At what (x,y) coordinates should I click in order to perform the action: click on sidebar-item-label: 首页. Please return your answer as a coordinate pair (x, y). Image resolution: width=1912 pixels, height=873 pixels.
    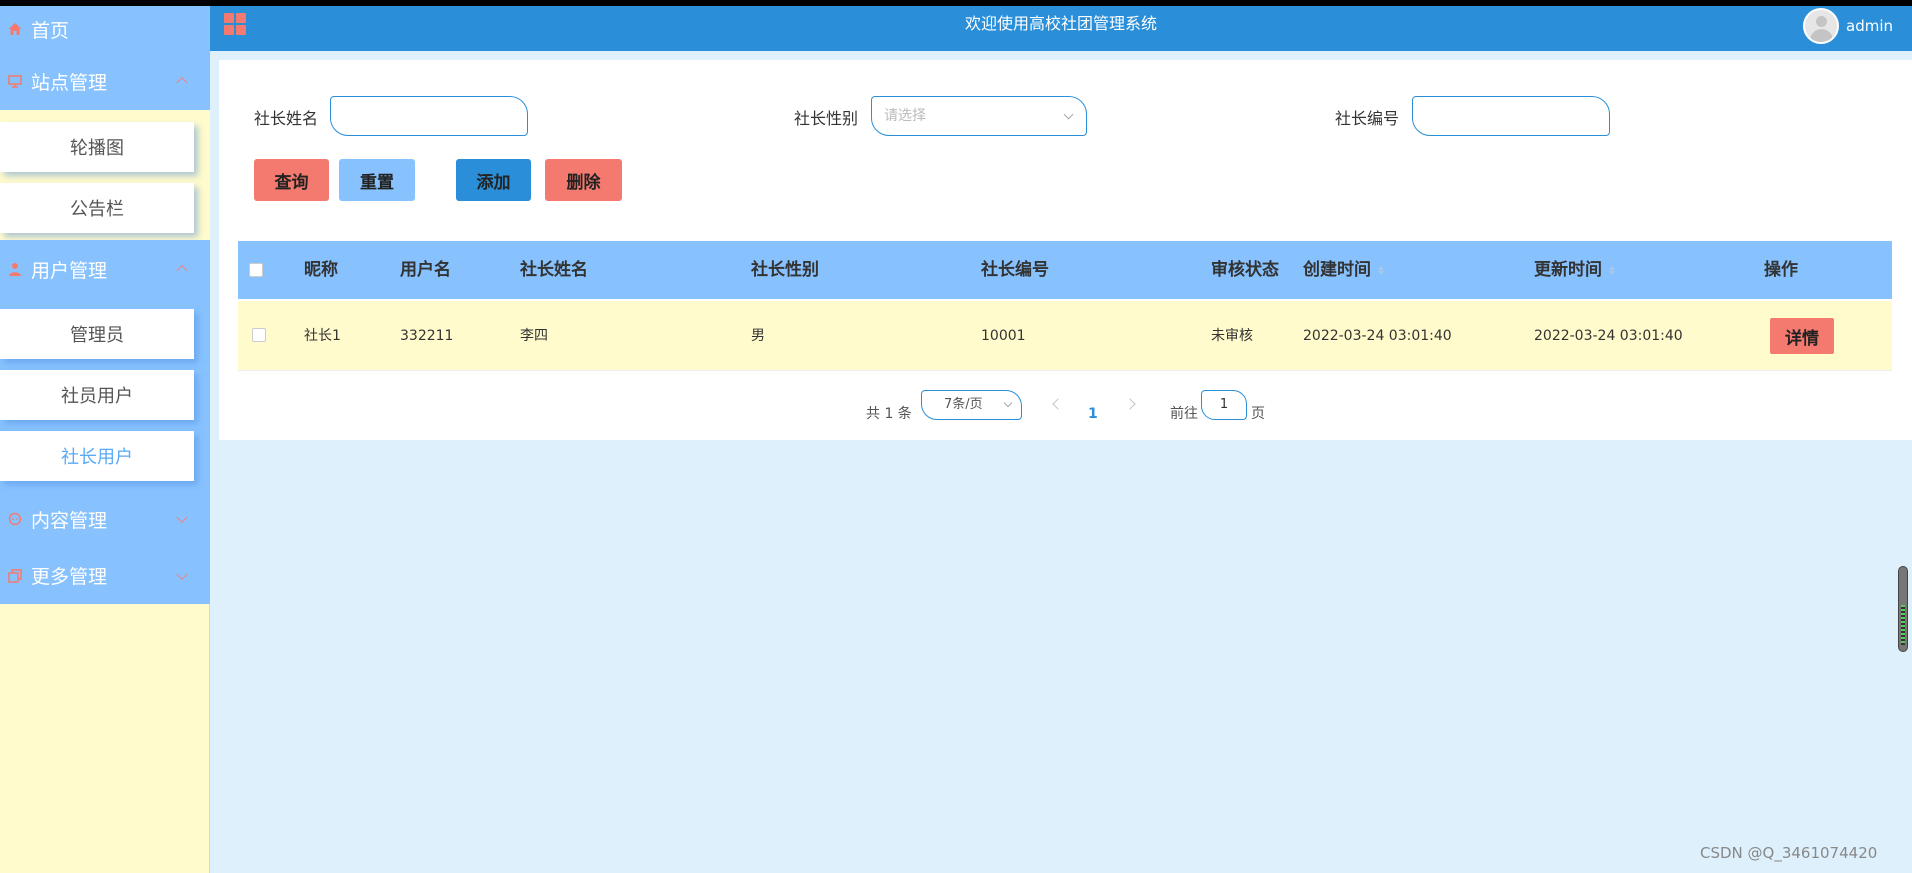
    Looking at the image, I should click on (50, 30).